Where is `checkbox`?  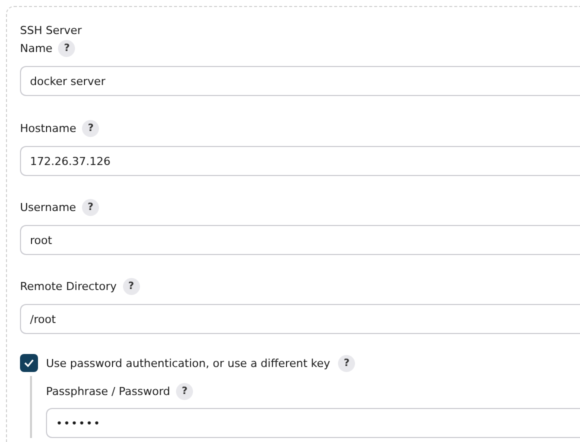 checkbox is located at coordinates (29, 363).